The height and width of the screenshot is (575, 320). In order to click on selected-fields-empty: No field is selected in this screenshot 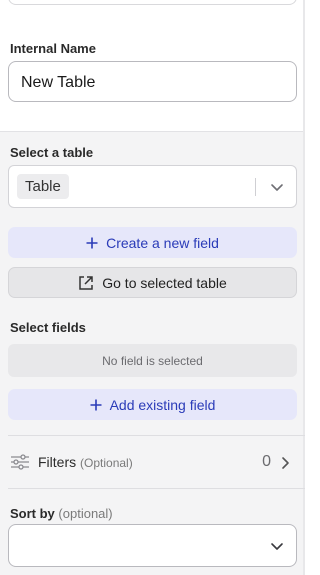, I will do `click(152, 360)`.